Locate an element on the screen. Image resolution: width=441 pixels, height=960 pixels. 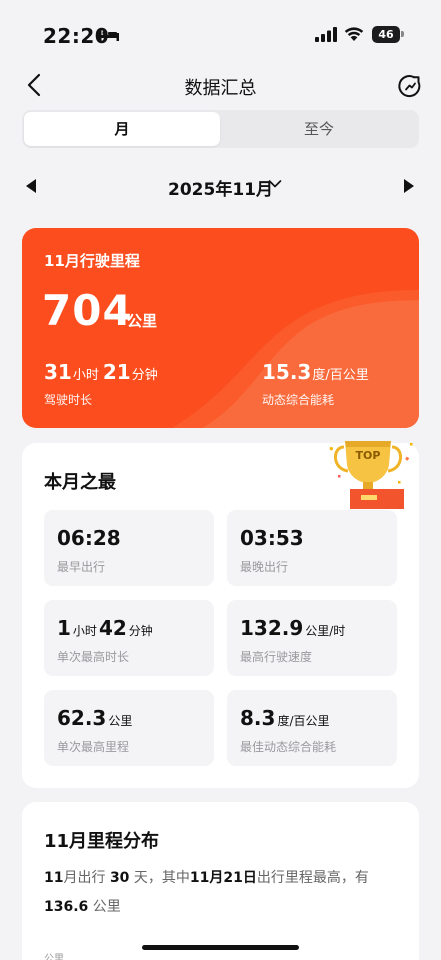
duration-minutes: 21 is located at coordinates (116, 372).